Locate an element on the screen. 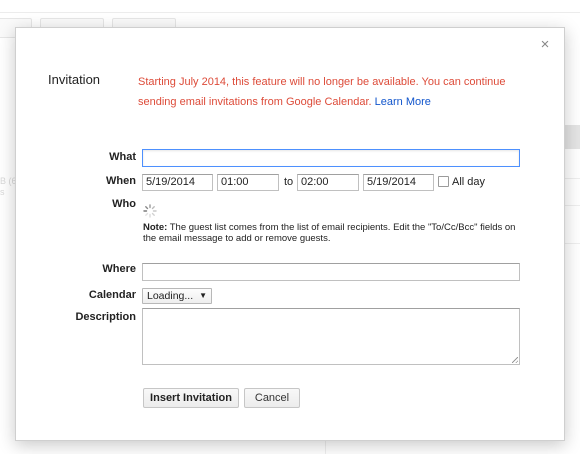  start-time-input: 01:00 is located at coordinates (248, 182).